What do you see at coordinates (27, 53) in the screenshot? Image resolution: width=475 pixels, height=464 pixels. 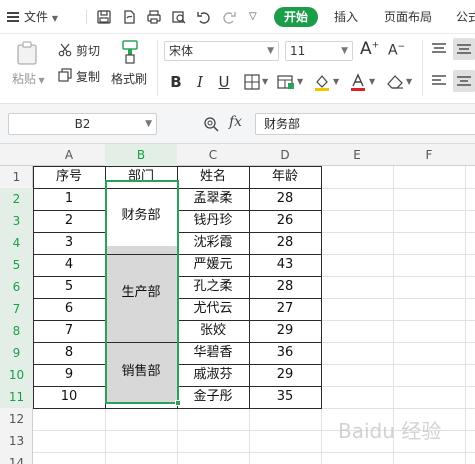 I see `paste-icon` at bounding box center [27, 53].